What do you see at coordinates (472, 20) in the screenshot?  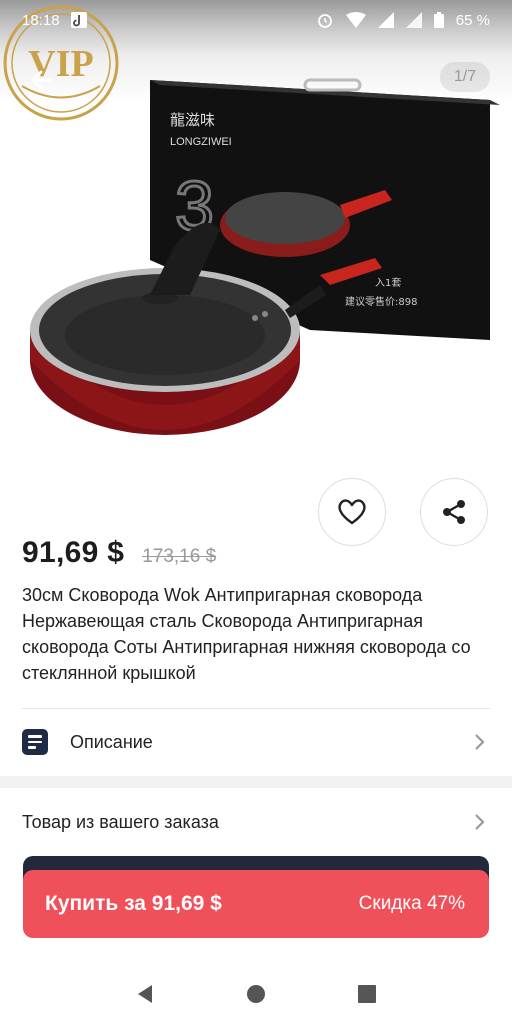 I see `battery-percent: 65 %` at bounding box center [472, 20].